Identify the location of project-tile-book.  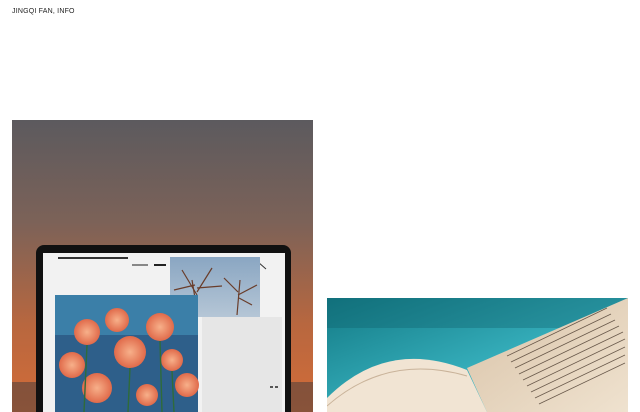
(477, 355).